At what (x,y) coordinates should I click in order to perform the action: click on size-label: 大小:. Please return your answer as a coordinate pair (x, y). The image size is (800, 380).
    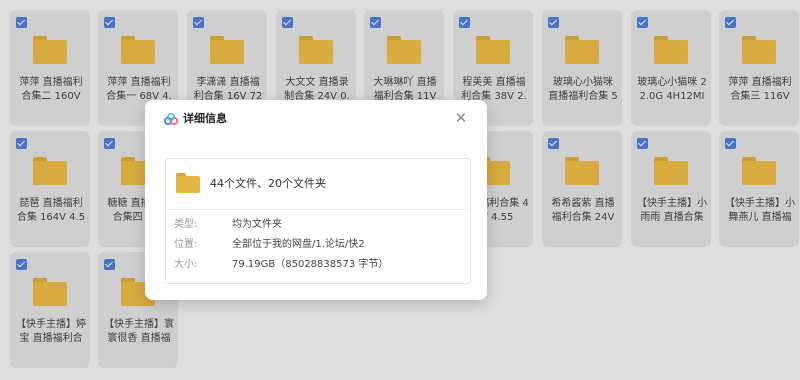
    Looking at the image, I should click on (186, 264).